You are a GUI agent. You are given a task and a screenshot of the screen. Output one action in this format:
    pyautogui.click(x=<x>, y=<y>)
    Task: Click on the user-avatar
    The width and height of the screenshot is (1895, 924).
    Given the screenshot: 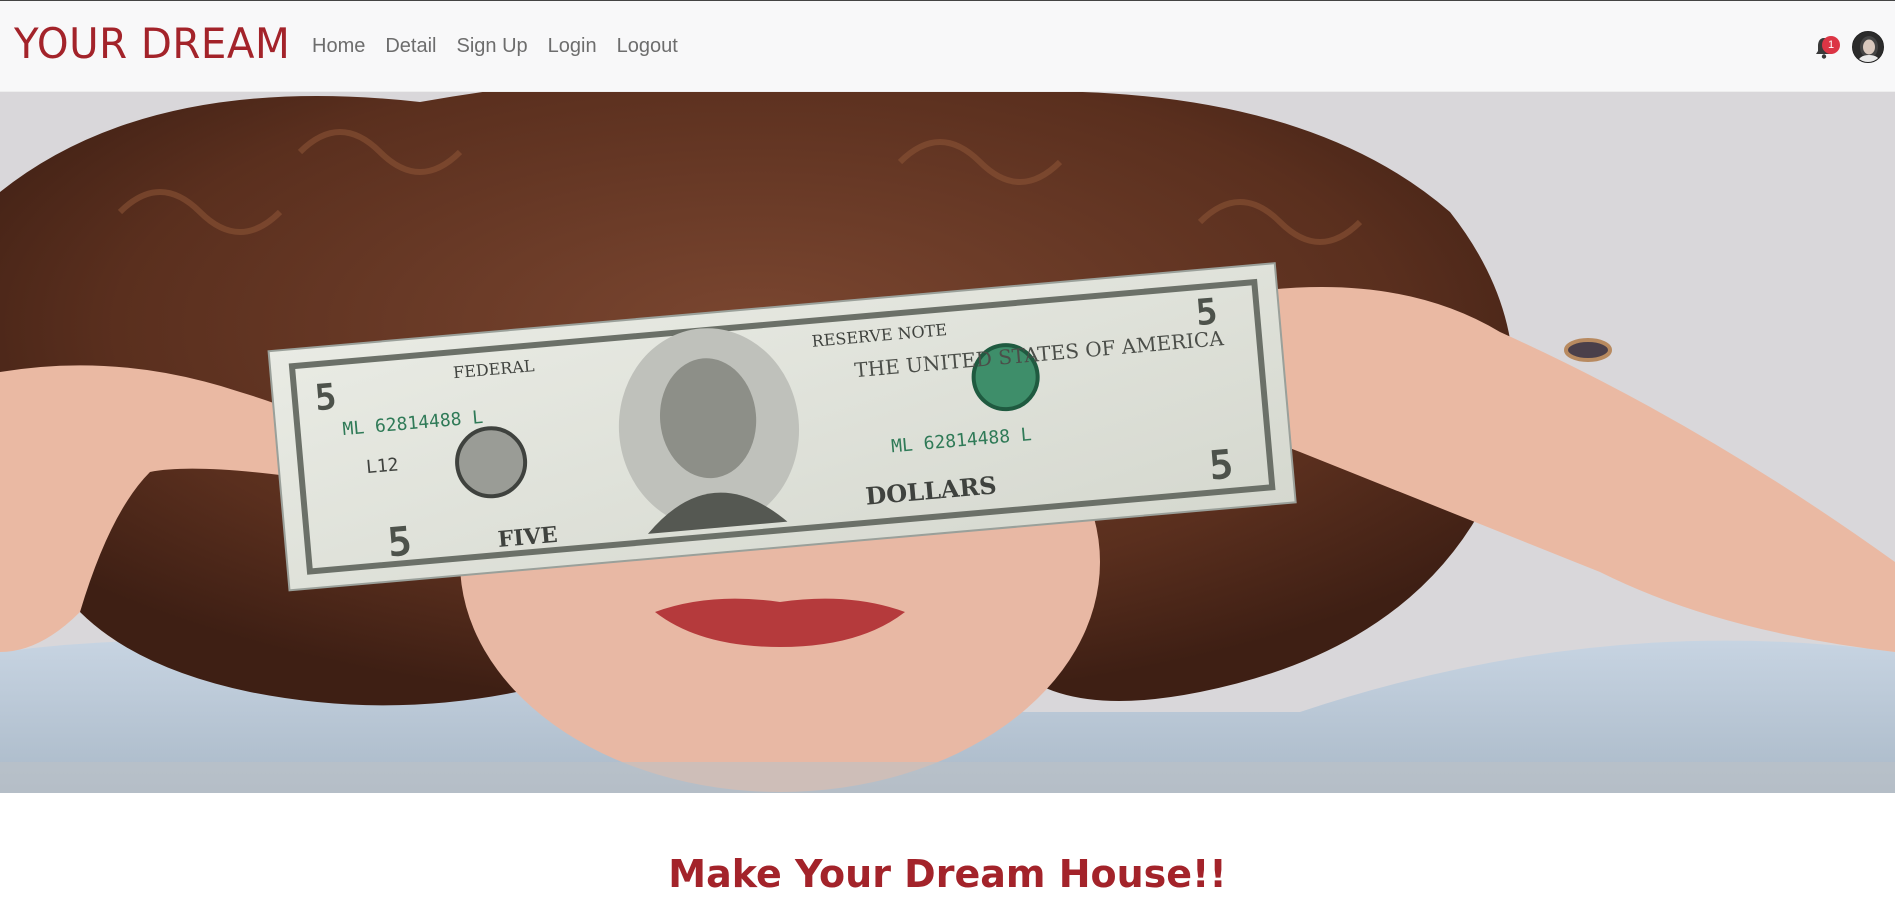 What is the action you would take?
    pyautogui.click(x=1868, y=47)
    